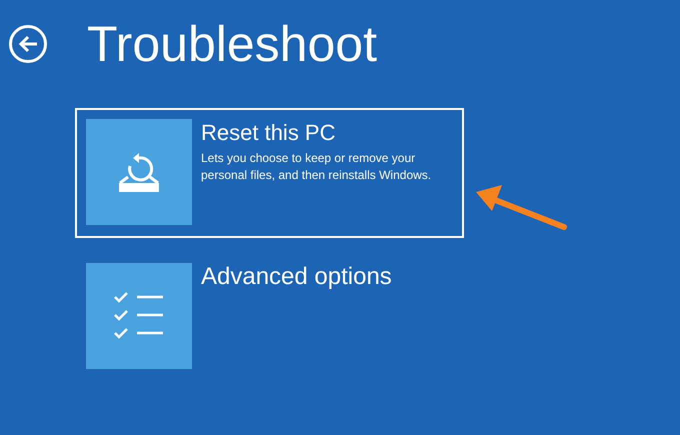 This screenshot has width=680, height=435. I want to click on page-title: Troubleshoot, so click(232, 44).